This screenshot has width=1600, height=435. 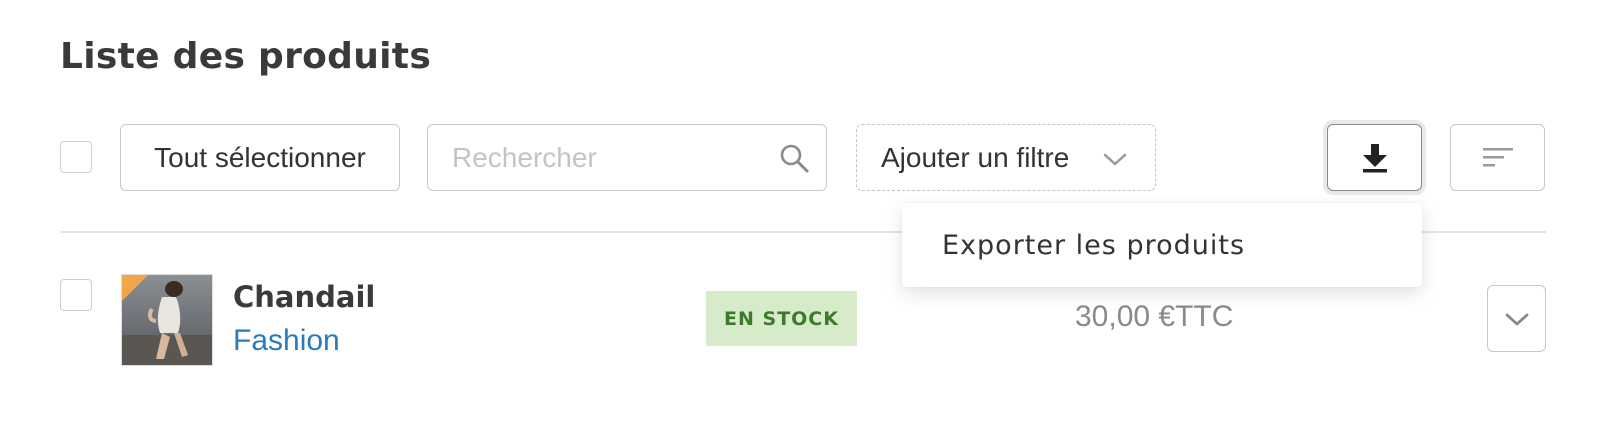 I want to click on sort-button, so click(x=1497, y=157).